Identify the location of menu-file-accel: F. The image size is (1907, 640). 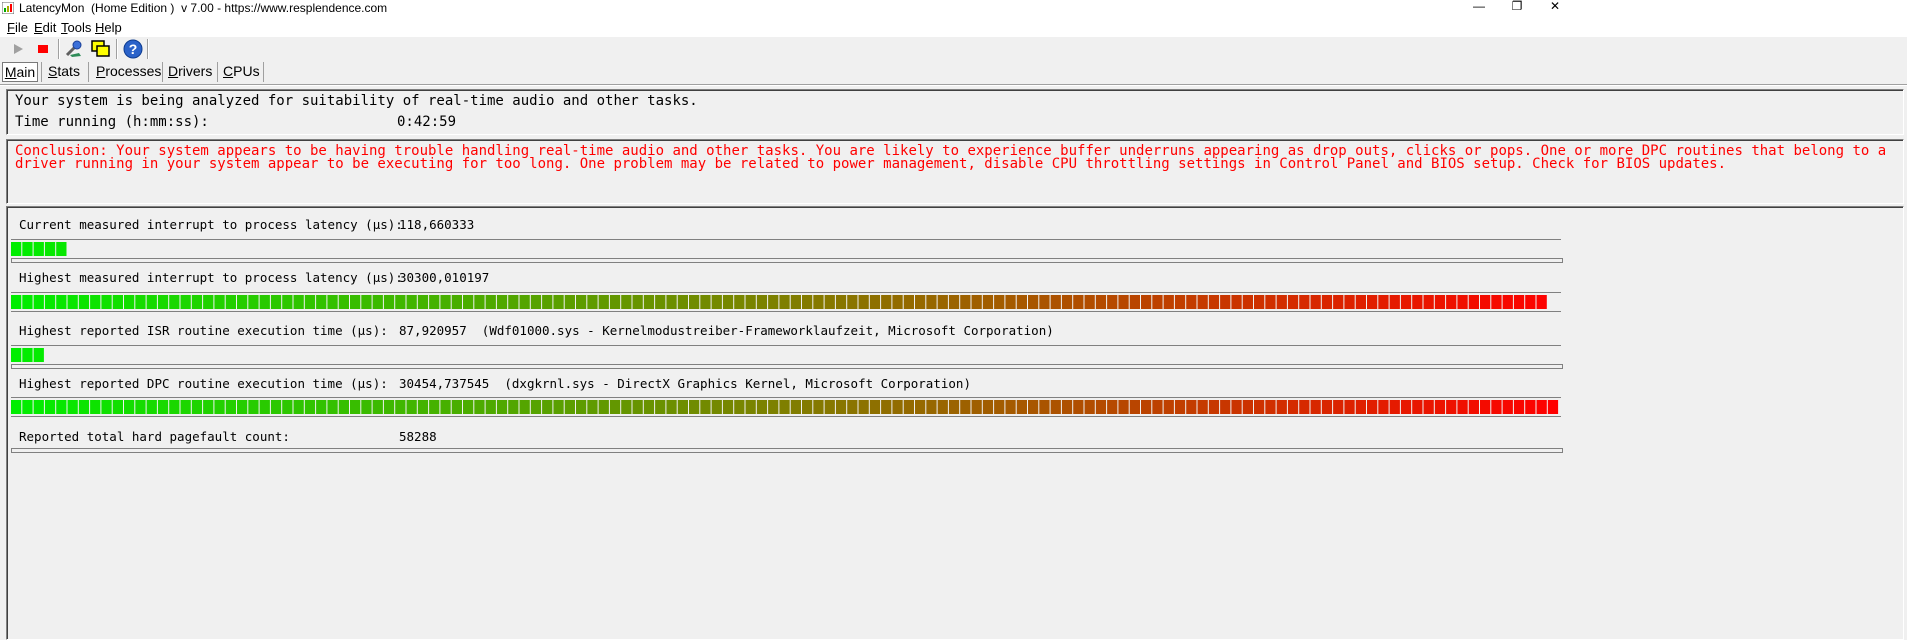
(11, 27).